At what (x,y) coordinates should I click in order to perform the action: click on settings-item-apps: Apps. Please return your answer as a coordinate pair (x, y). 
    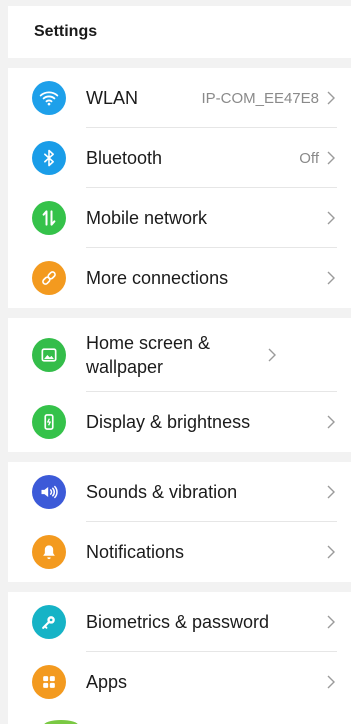
    Looking at the image, I should click on (179, 682).